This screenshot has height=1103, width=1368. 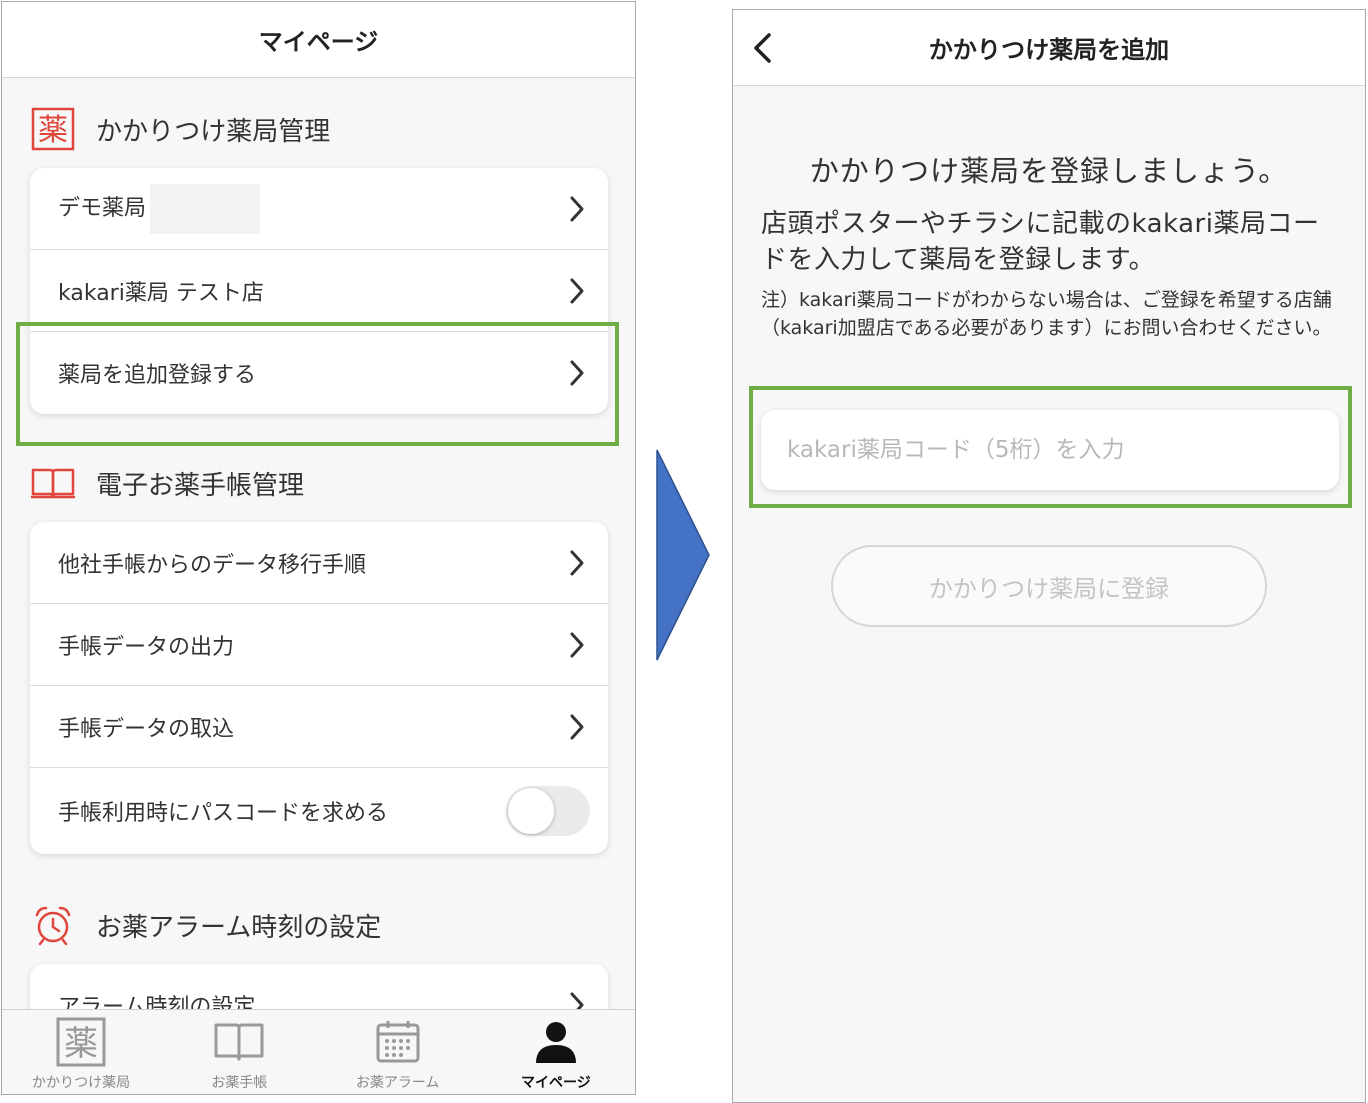 I want to click on description-text: 店頭ポスターやチラシに記載のkakari薬局コードを入力して薬局を登録します。, so click(x=1040, y=242).